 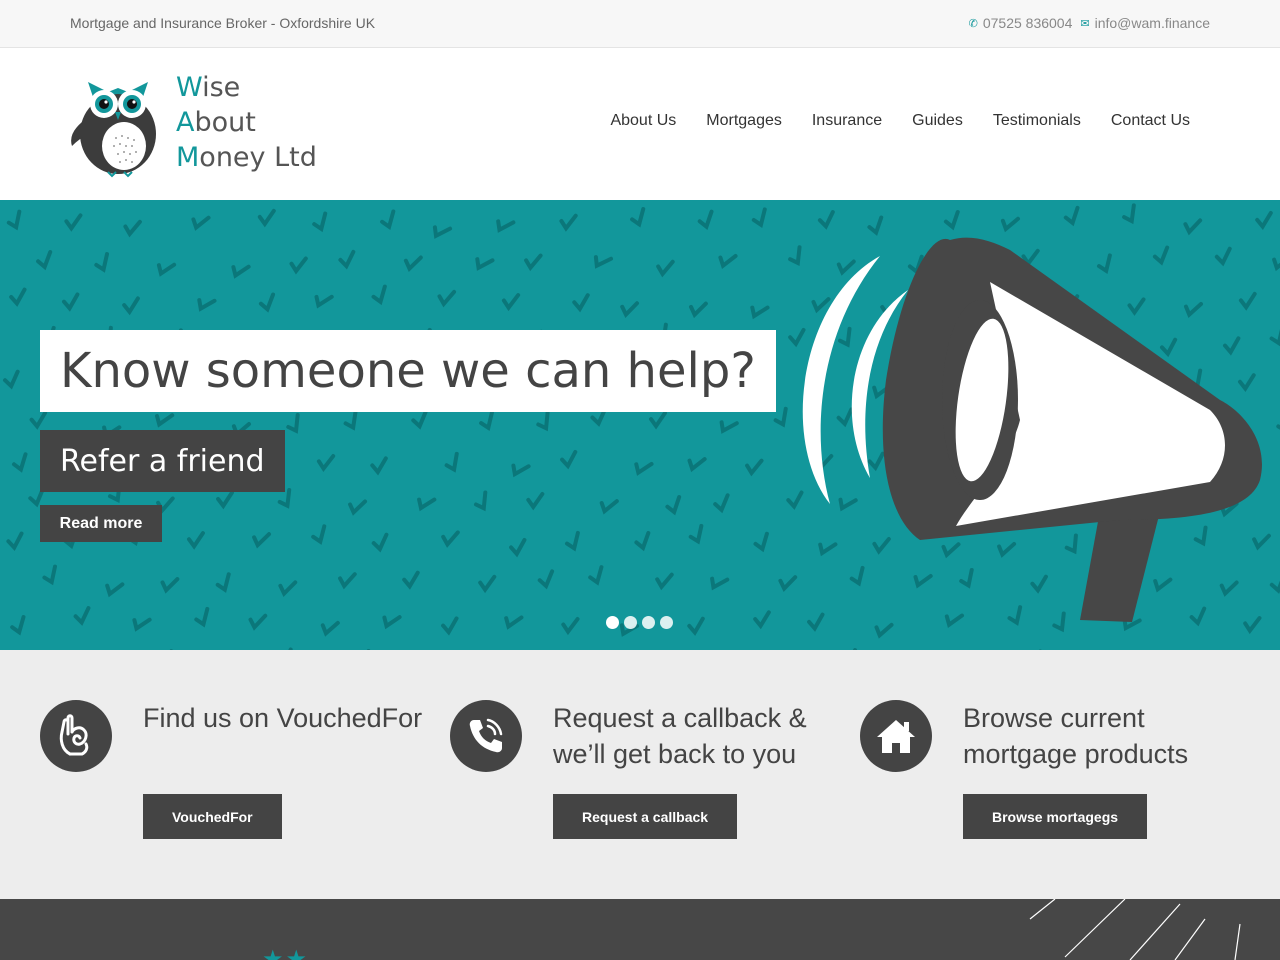 I want to click on logo-text: Wise About Money Ltd, so click(x=246, y=122).